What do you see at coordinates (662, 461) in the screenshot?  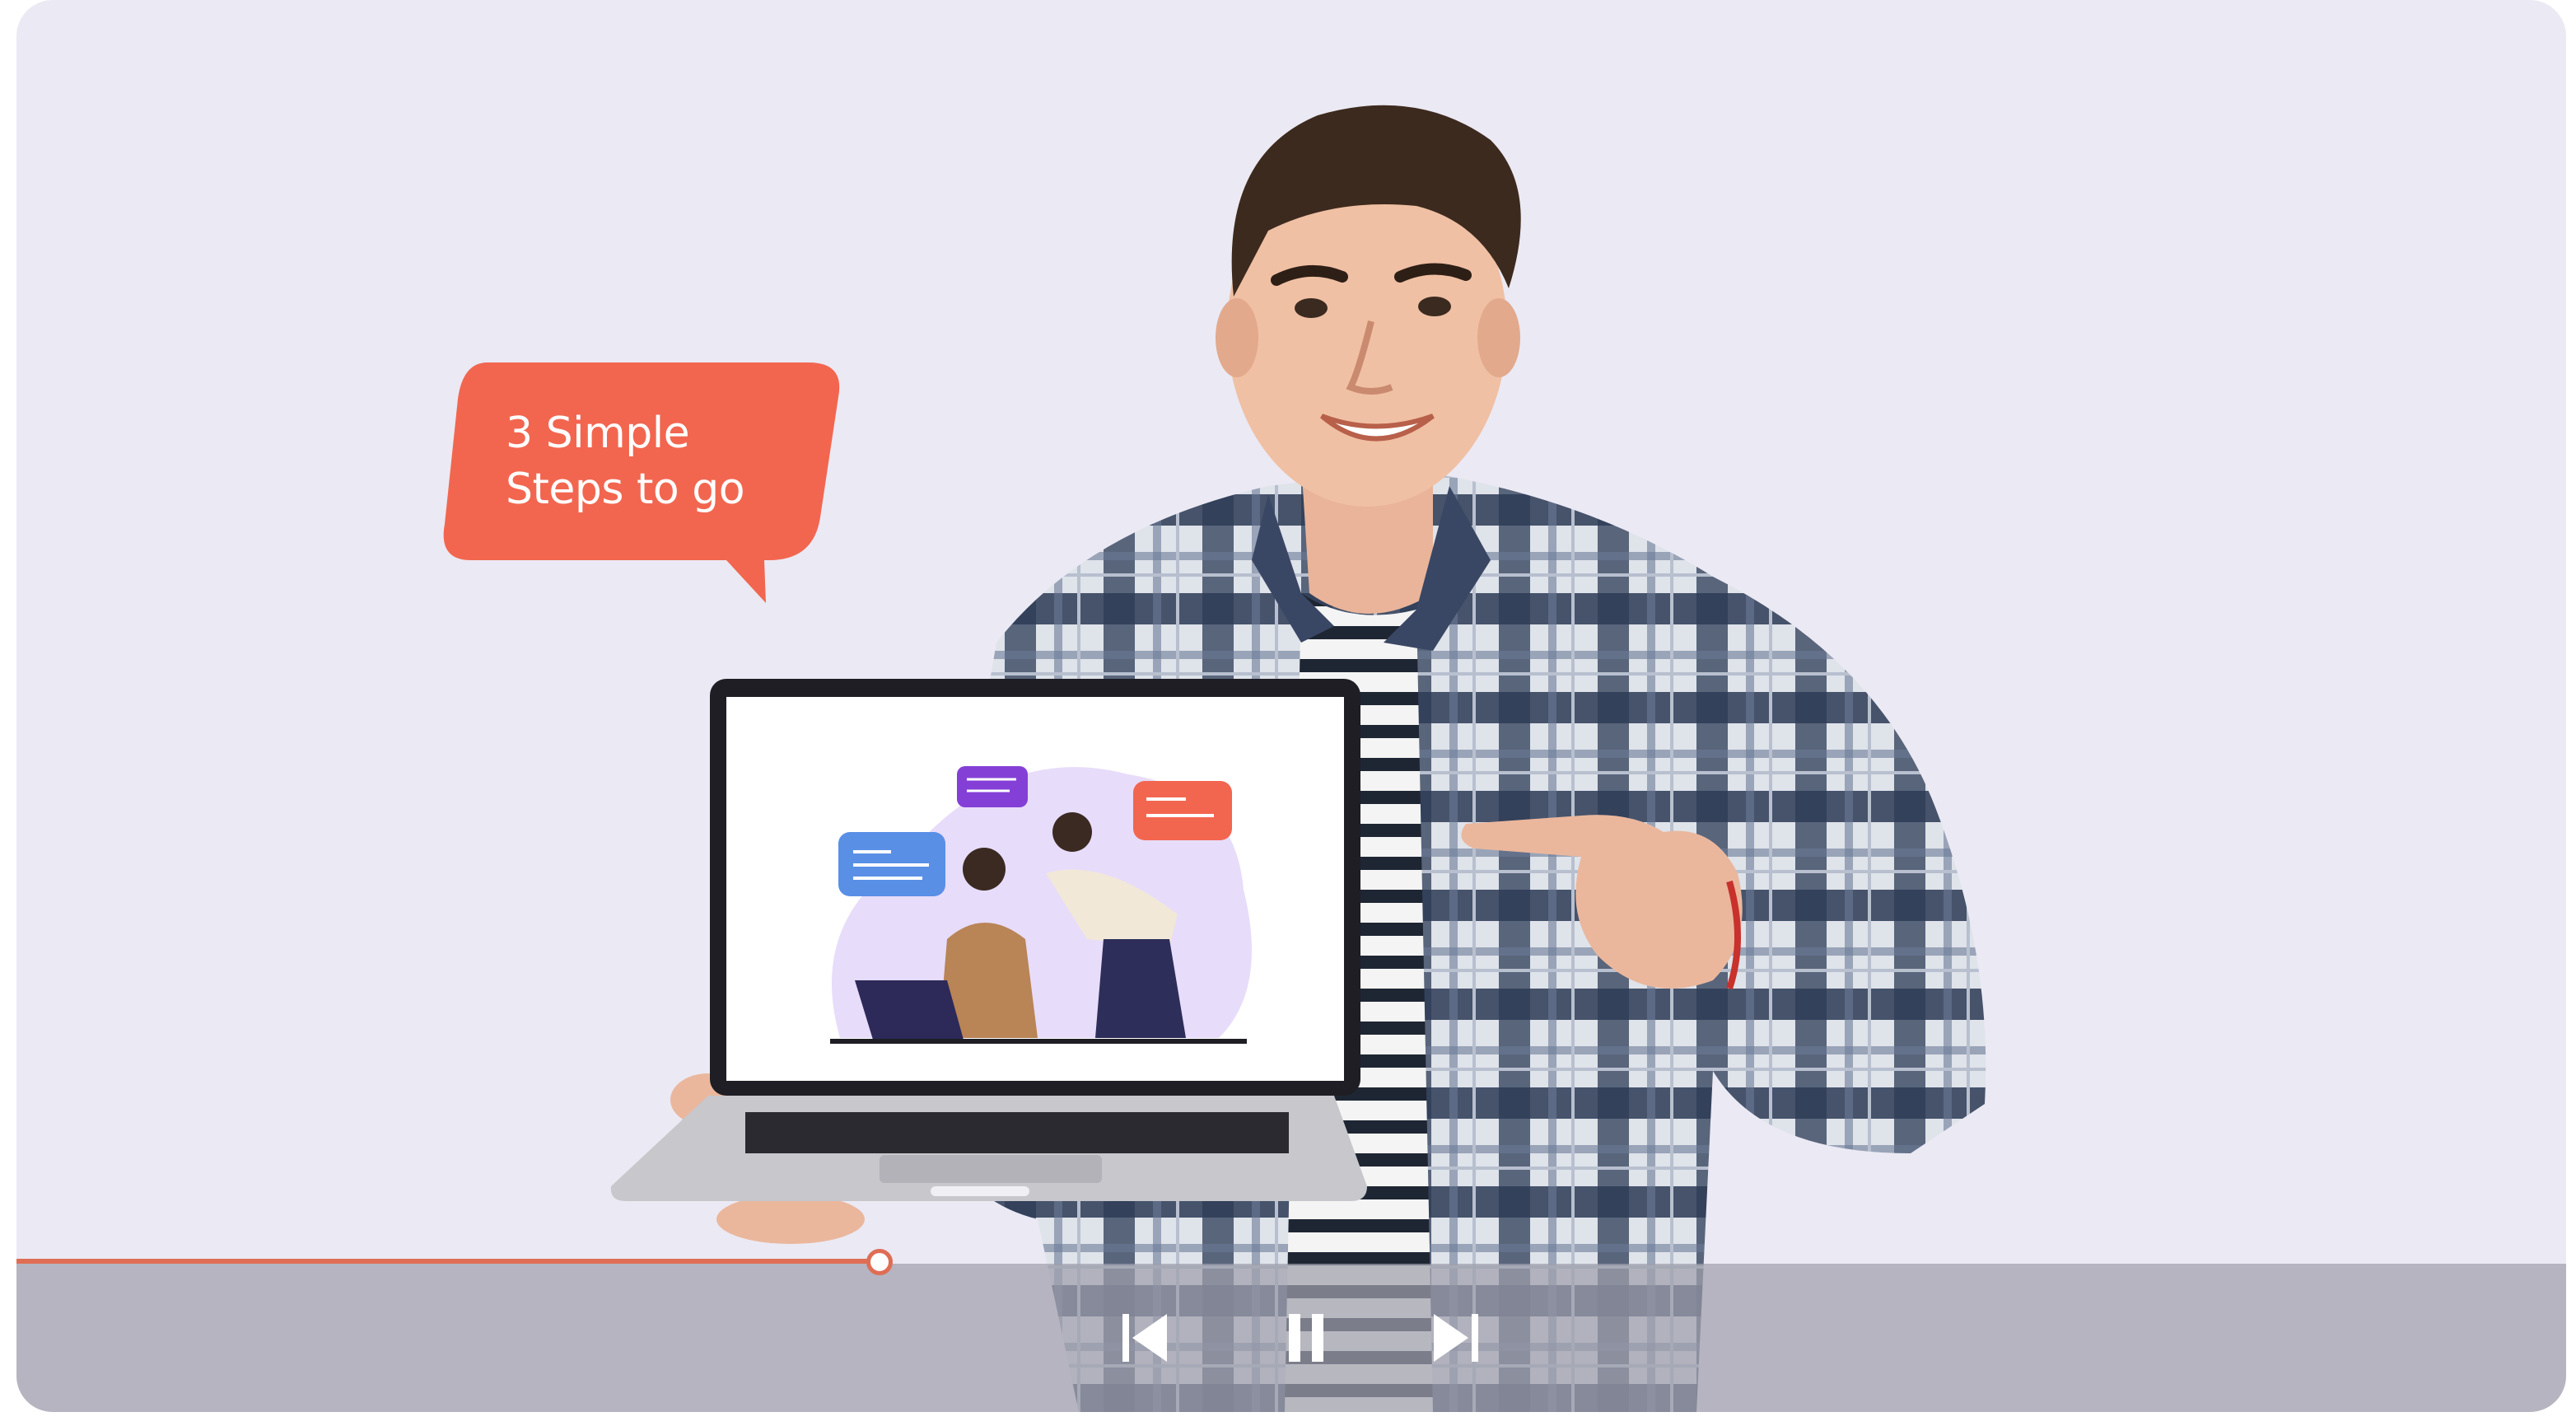 I see `bubble-text: 3 Simple Steps to go` at bounding box center [662, 461].